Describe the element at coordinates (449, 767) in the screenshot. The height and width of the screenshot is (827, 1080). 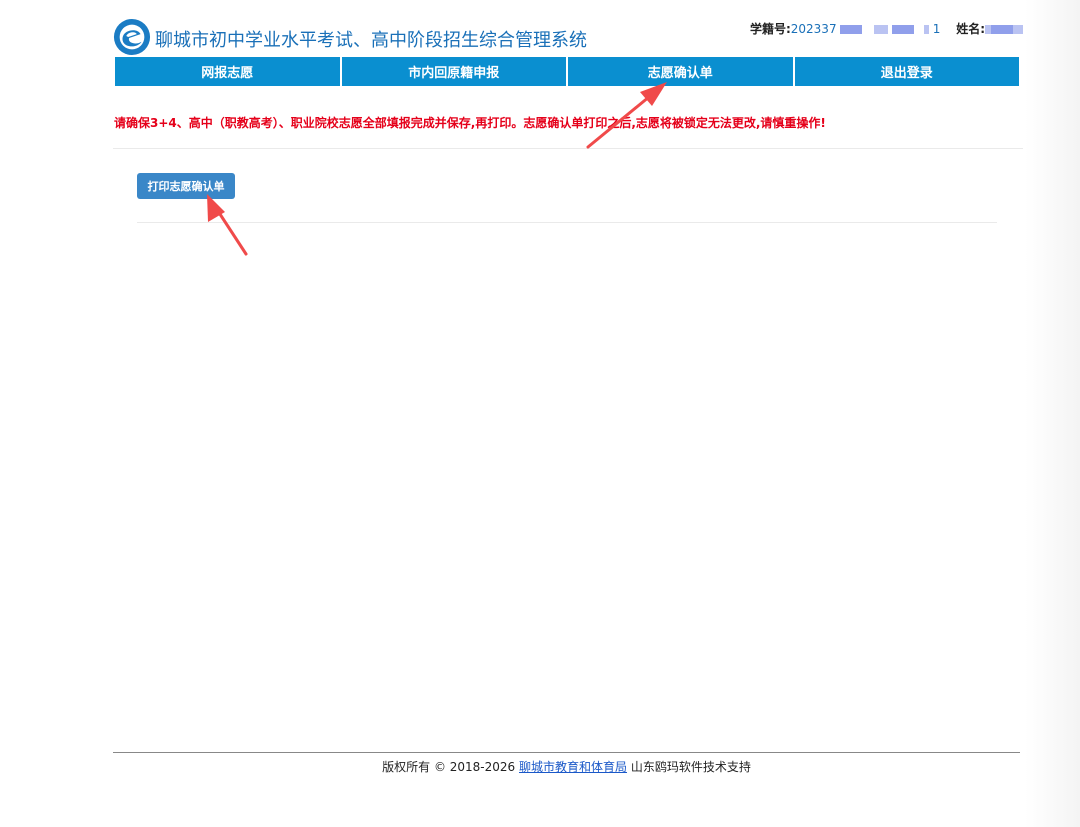
I see `footer-copyright: 版权所有 © 2018-2026` at that location.